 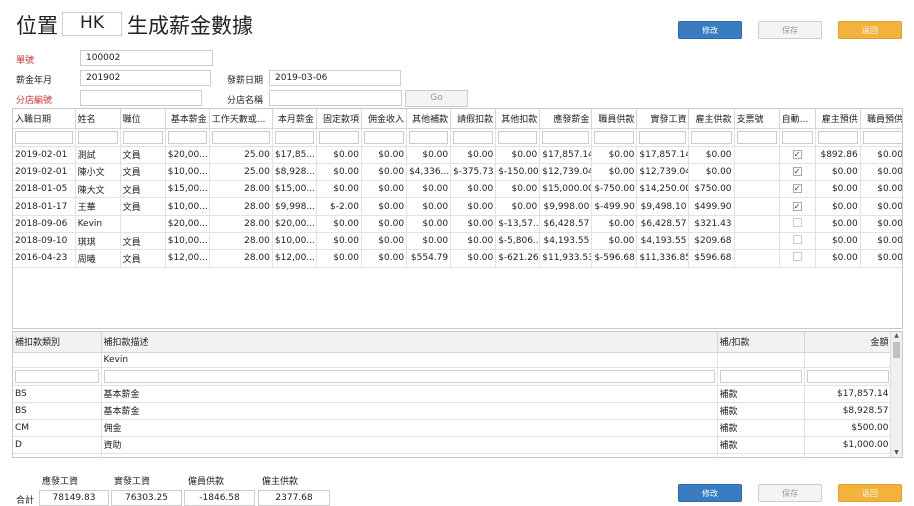 I want to click on detail-cell: 基本薪金, so click(x=409, y=411).